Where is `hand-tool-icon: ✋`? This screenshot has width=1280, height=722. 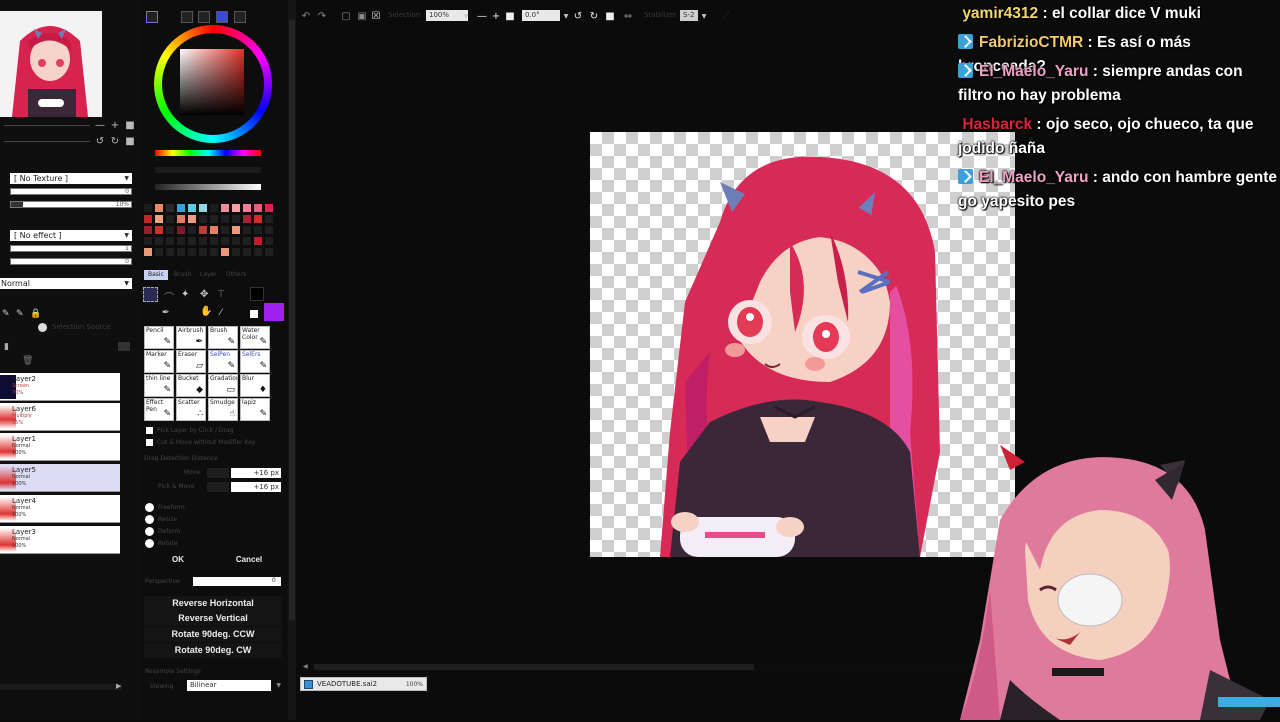 hand-tool-icon: ✋ is located at coordinates (206, 311).